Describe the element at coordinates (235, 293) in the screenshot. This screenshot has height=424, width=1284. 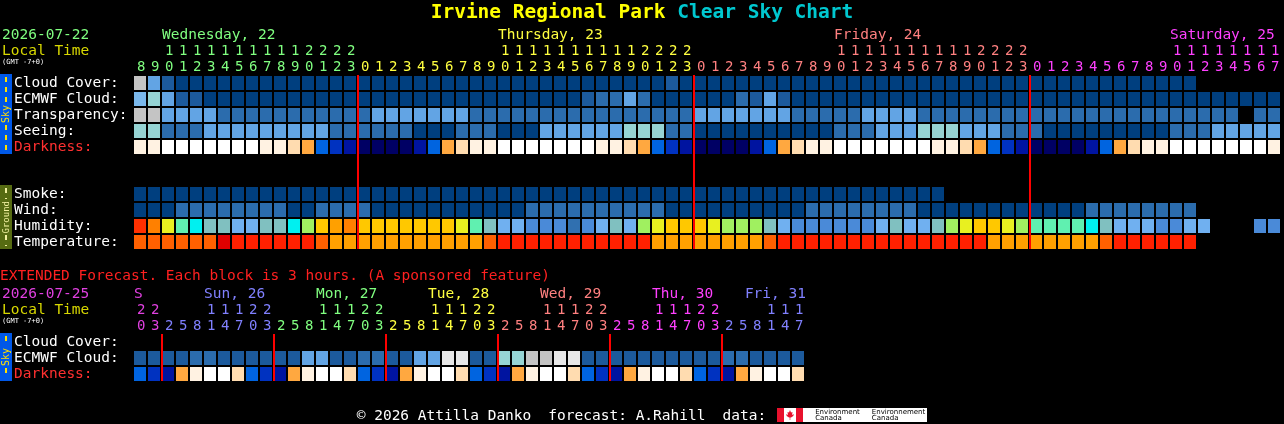
I see `day-label: Sun, 26` at that location.